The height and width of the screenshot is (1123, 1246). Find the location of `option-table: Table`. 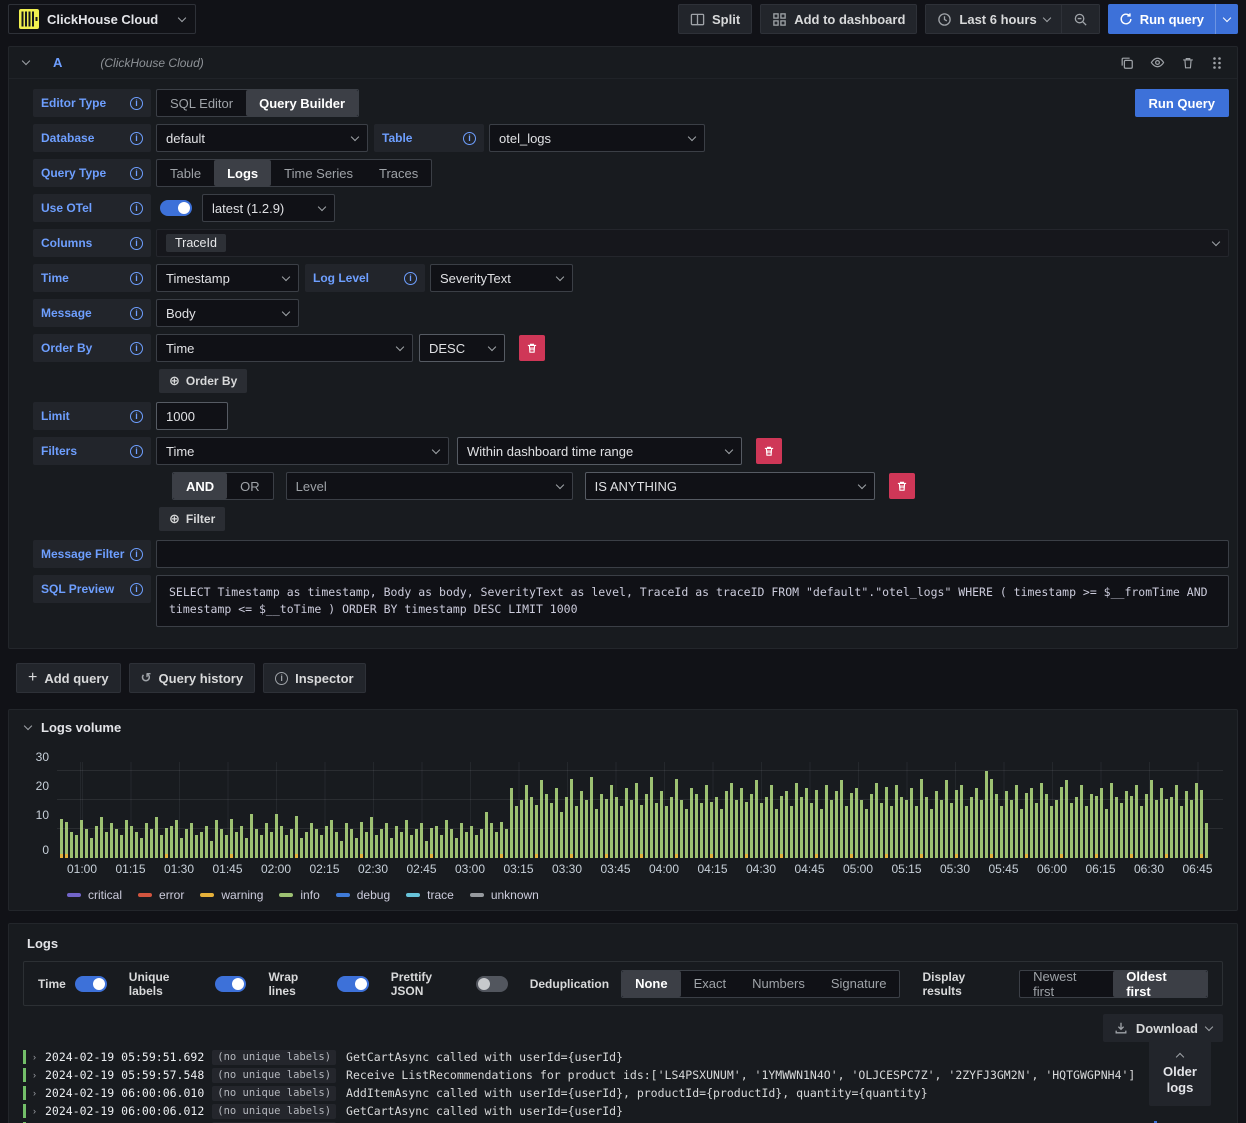

option-table: Table is located at coordinates (185, 173).